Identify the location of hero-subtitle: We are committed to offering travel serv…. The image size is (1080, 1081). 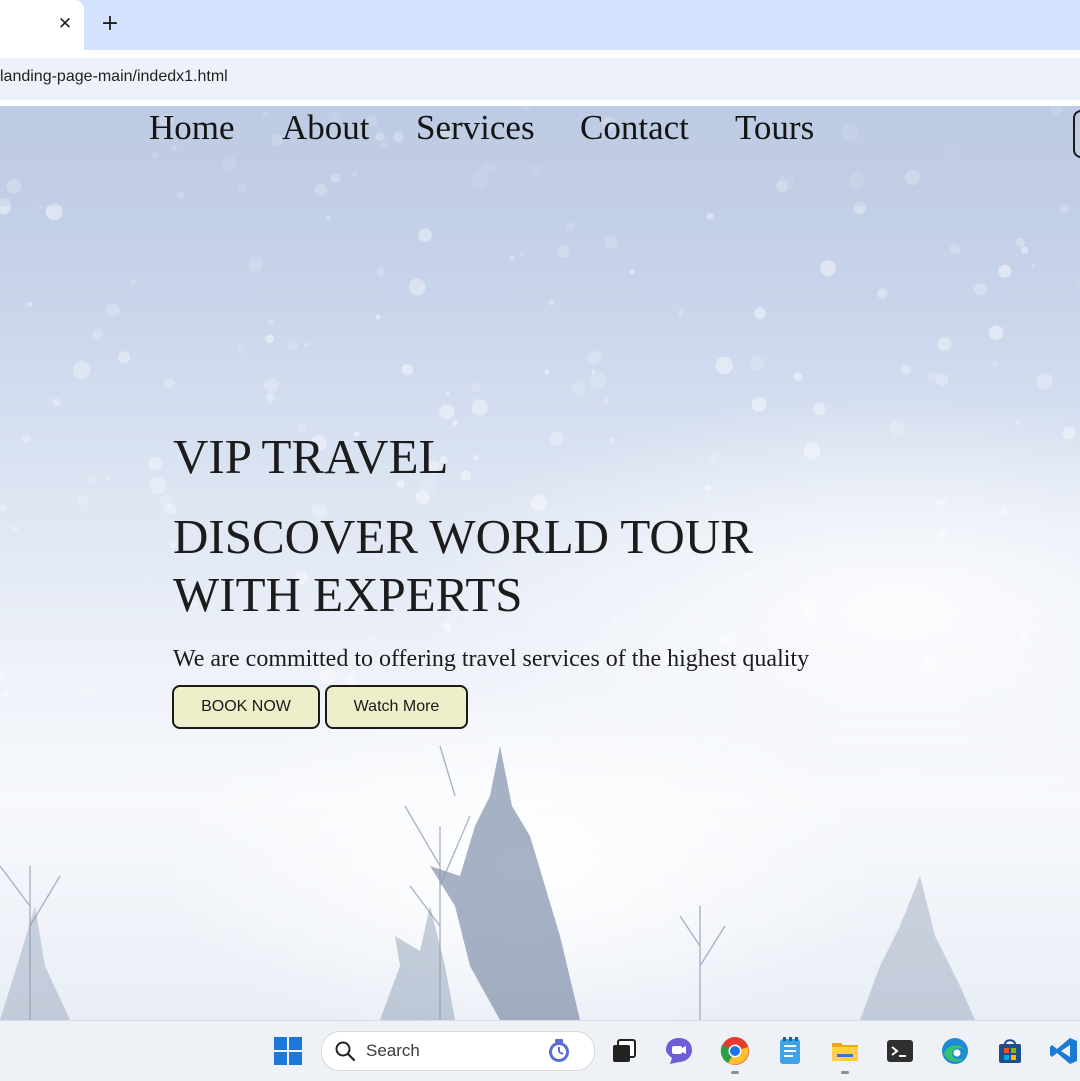
(491, 659).